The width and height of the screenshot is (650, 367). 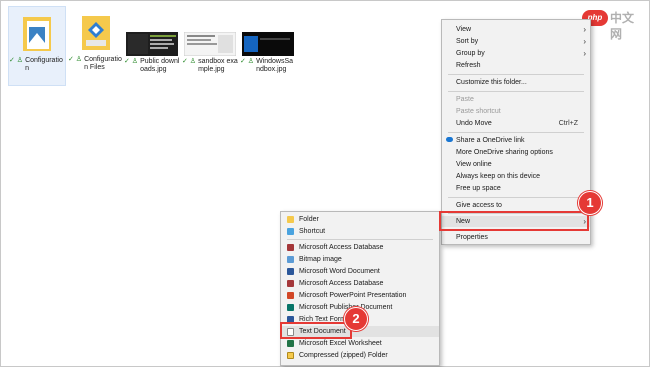 What do you see at coordinates (360, 259) in the screenshot?
I see `submenu-item-bitmap-image: Bitmap image` at bounding box center [360, 259].